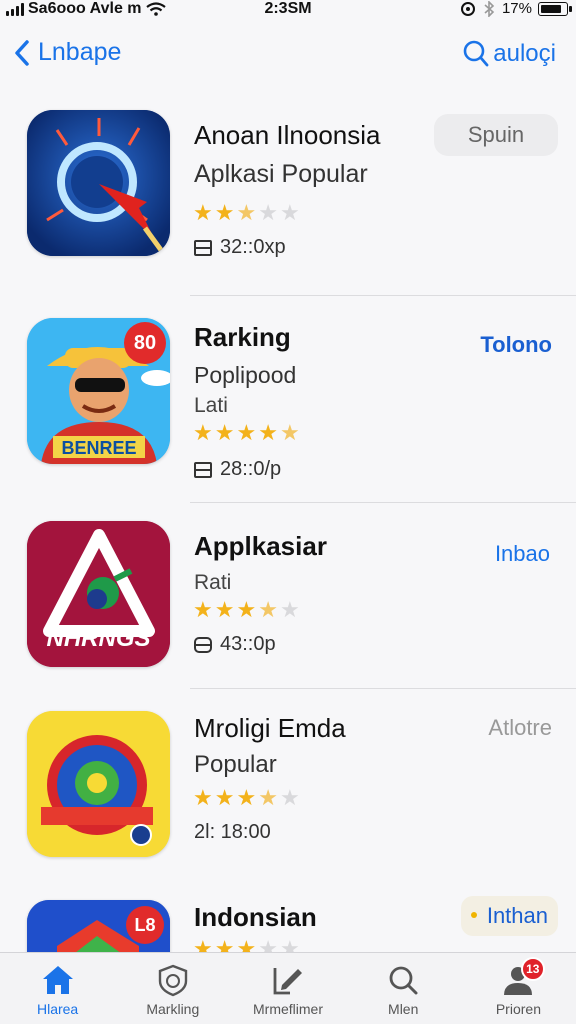  Describe the element at coordinates (251, 469) in the screenshot. I see `app-meta-text: 28::0/p` at that location.